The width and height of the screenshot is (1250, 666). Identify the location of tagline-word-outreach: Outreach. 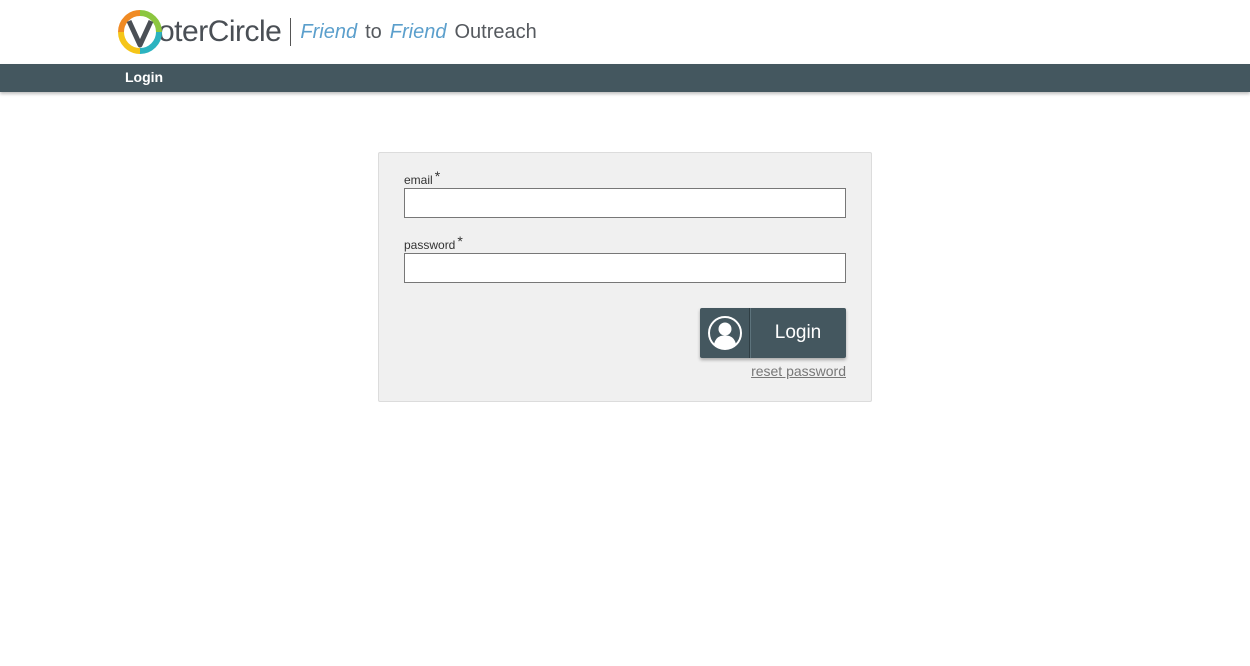
(495, 31).